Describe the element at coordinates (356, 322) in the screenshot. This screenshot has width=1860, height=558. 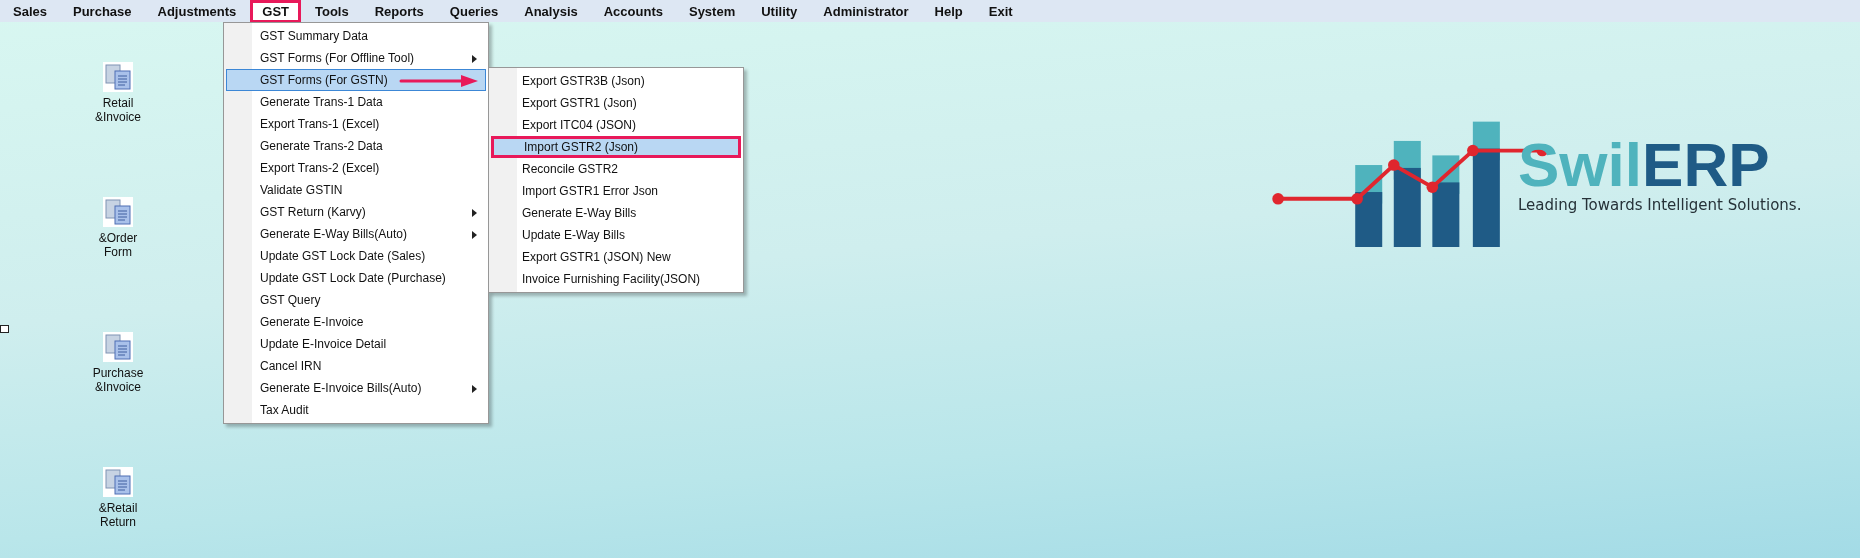
I see `menu-item: Generate E-Invoice` at that location.